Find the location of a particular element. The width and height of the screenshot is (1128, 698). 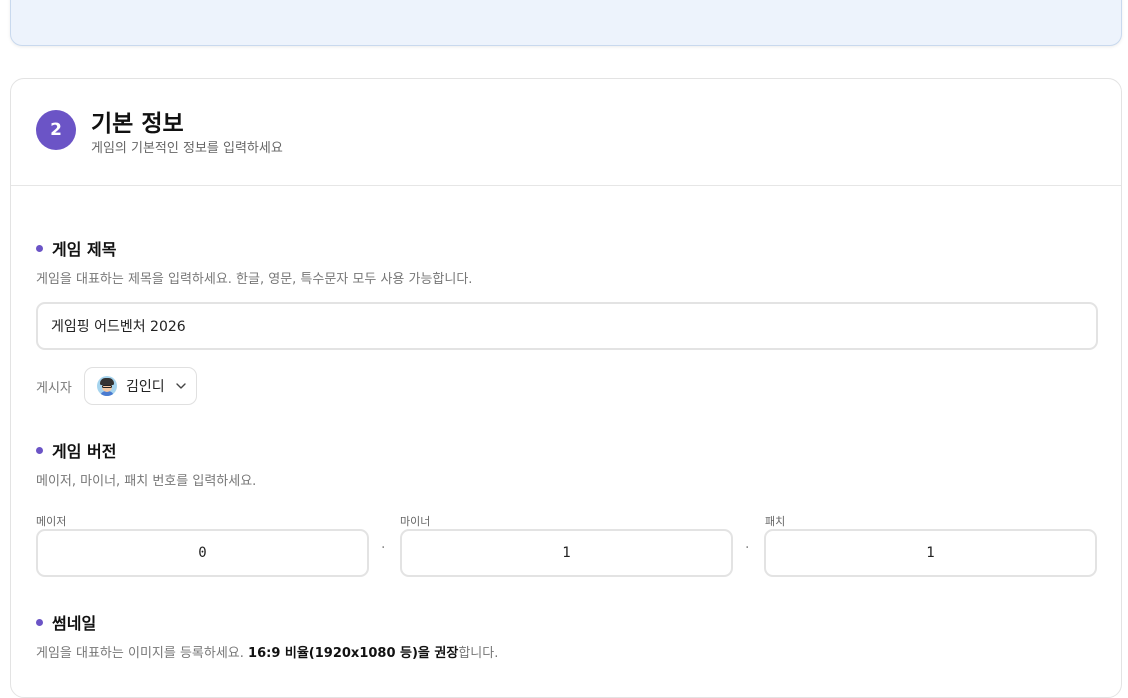

publisher-dropdown: 김인디 is located at coordinates (140, 386).